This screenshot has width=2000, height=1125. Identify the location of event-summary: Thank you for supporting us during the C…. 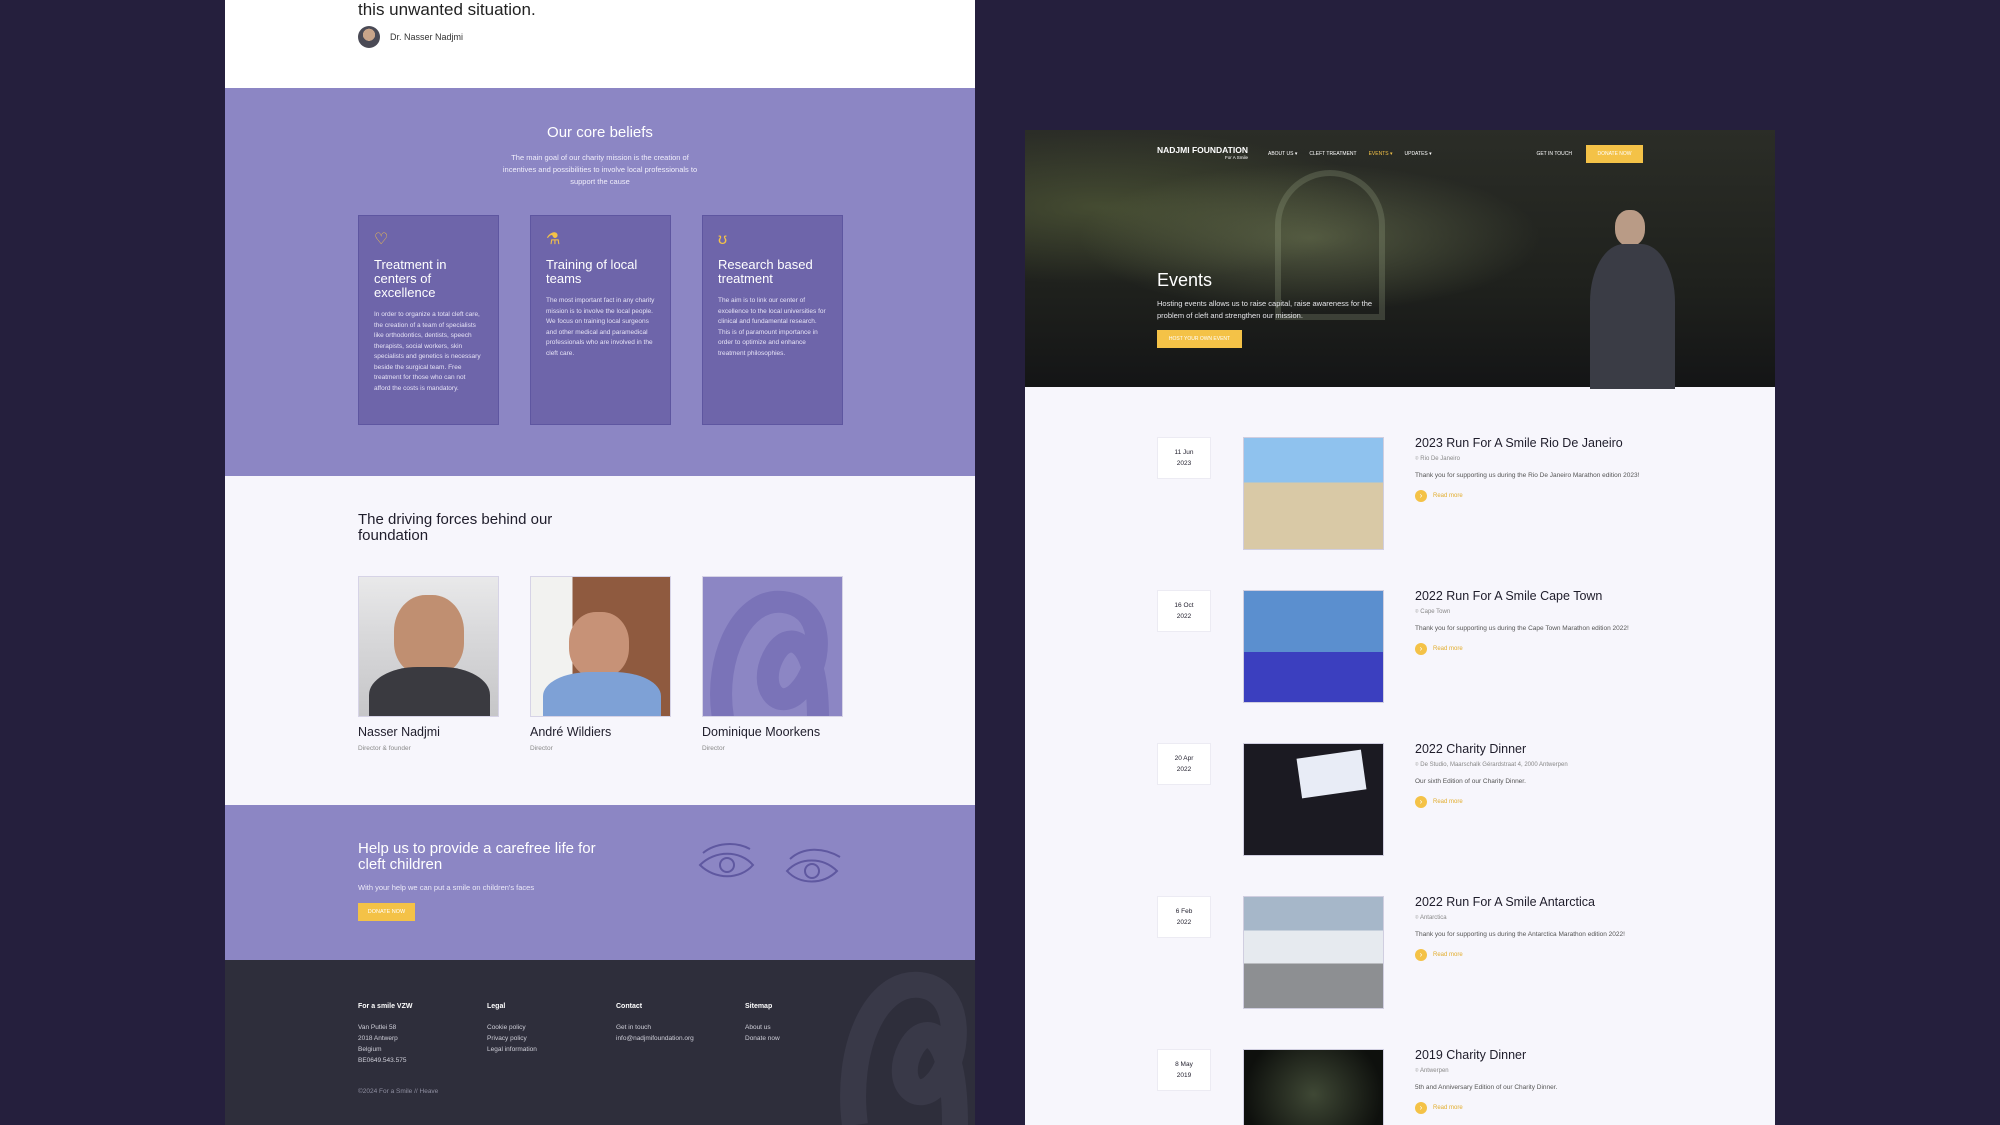
(1522, 628).